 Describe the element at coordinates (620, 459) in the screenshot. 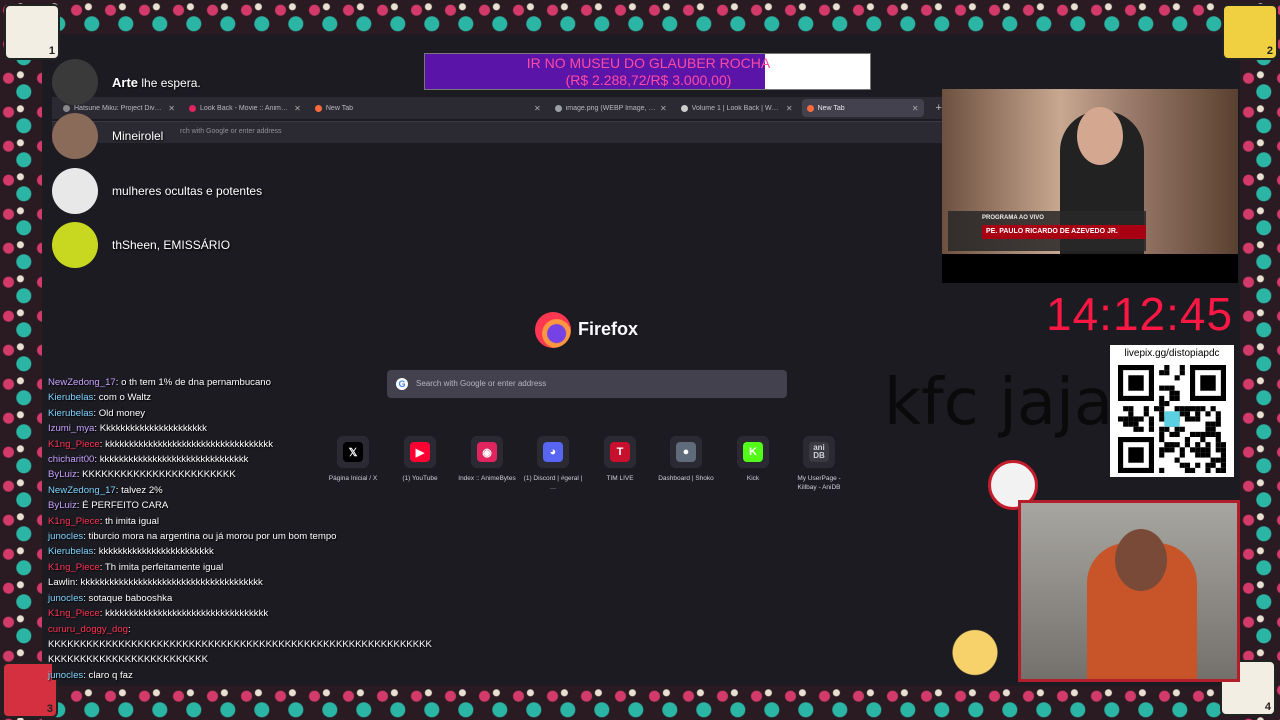

I see `shortcut-tim-live: T TIM LIVE` at that location.